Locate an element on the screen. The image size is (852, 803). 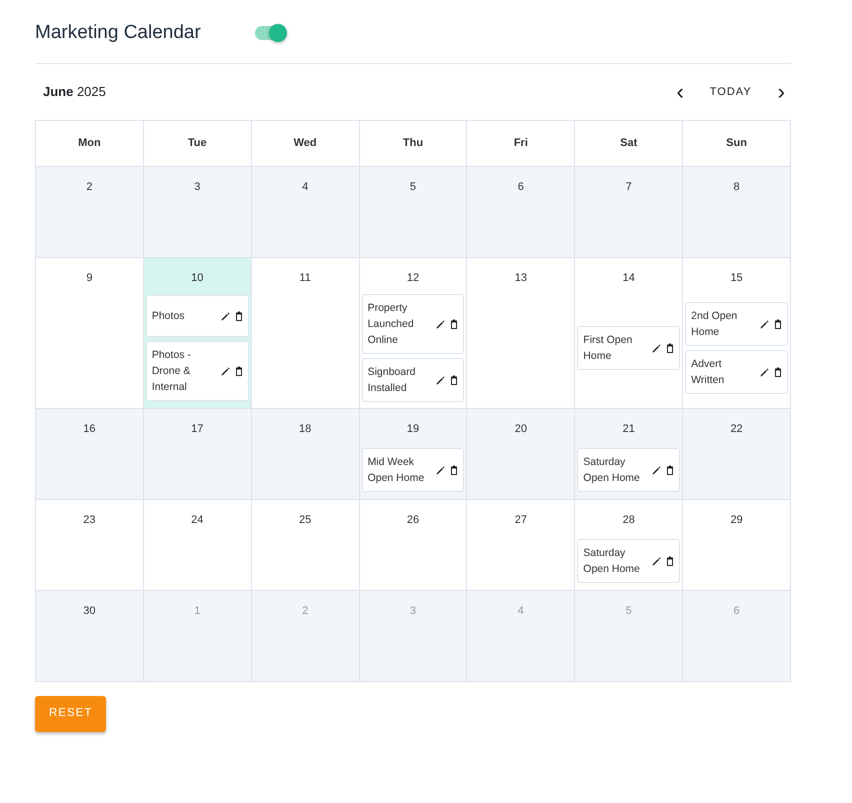
event-card: Photos is located at coordinates (197, 316).